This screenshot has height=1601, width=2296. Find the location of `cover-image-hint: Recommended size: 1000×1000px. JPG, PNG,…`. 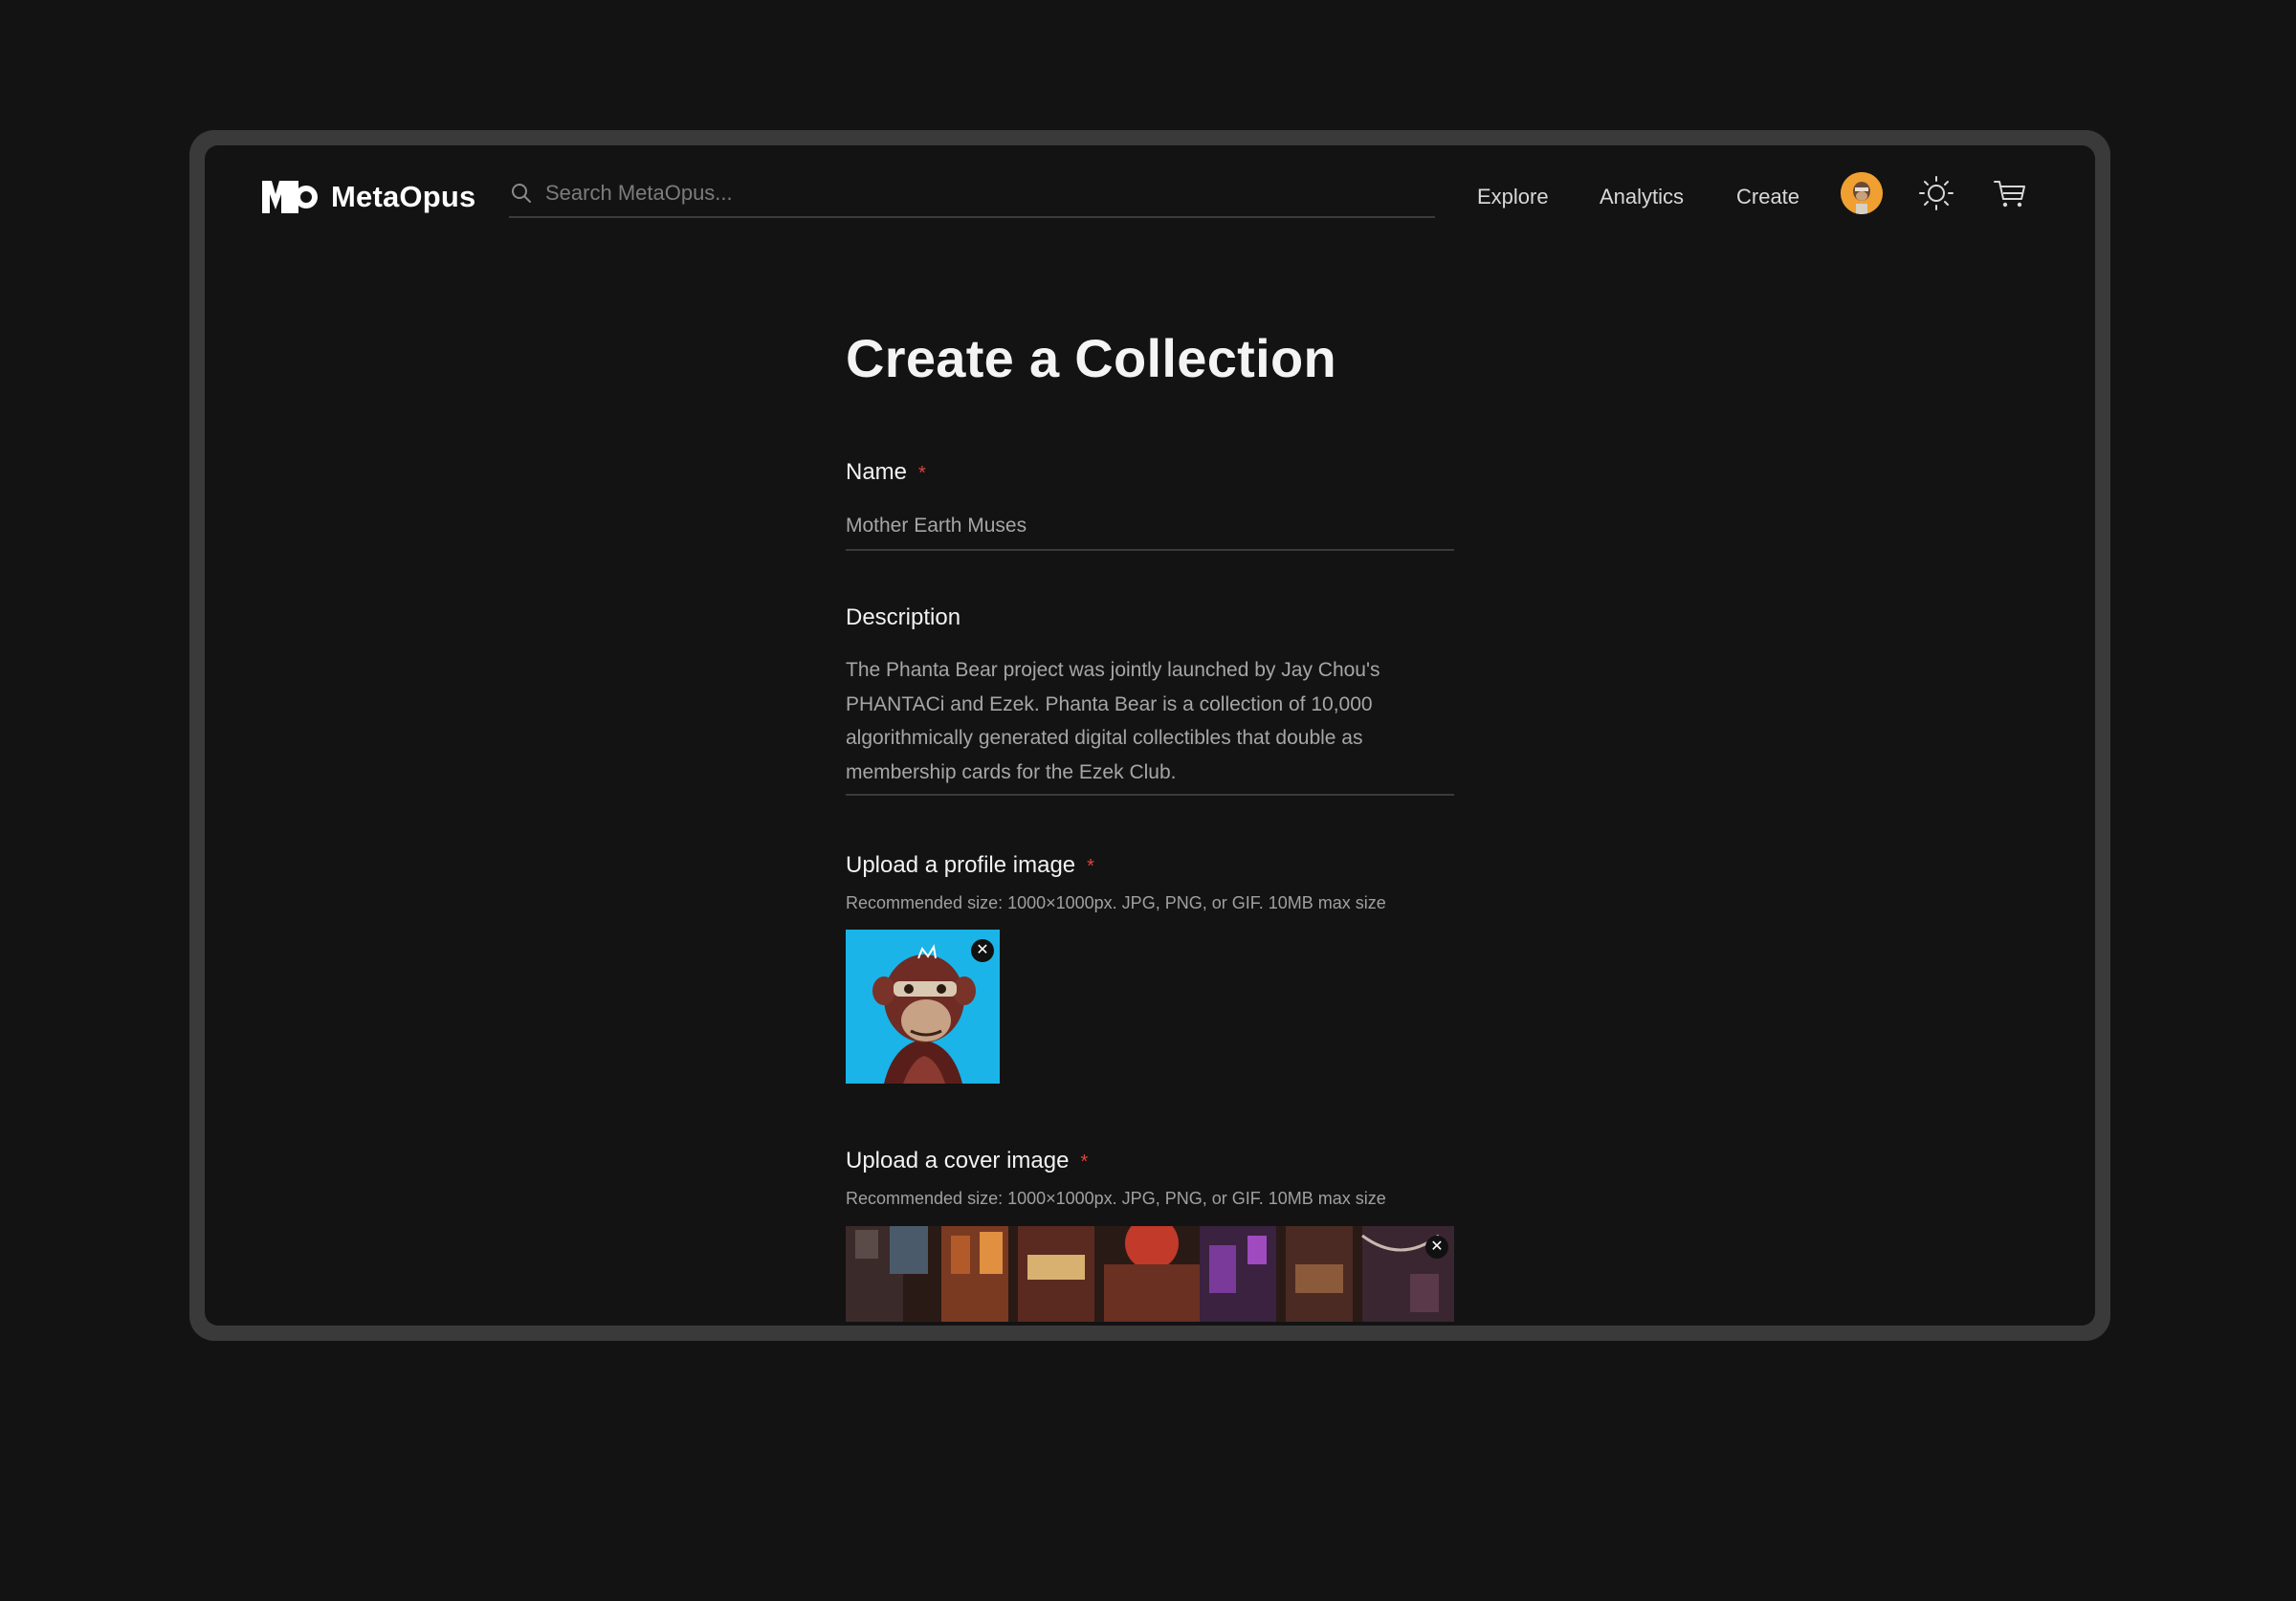

cover-image-hint: Recommended size: 1000×1000px. JPG, PNG,… is located at coordinates (1116, 1198).